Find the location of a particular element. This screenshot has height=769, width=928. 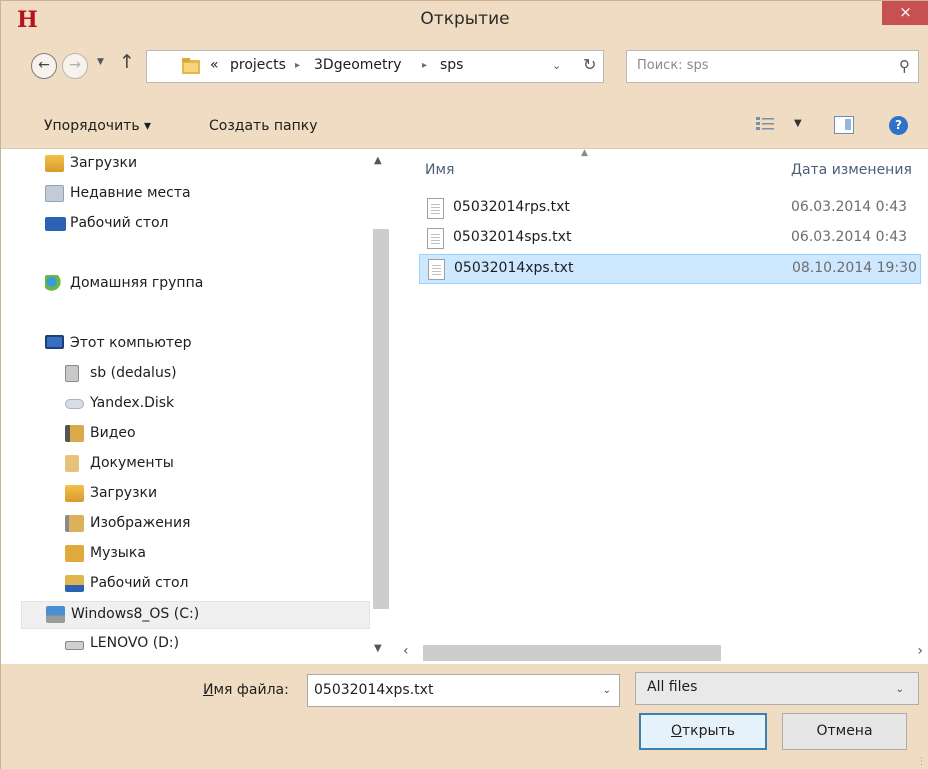

nav-item-windows-drive: Windows8_OS (C:) is located at coordinates (195, 615).